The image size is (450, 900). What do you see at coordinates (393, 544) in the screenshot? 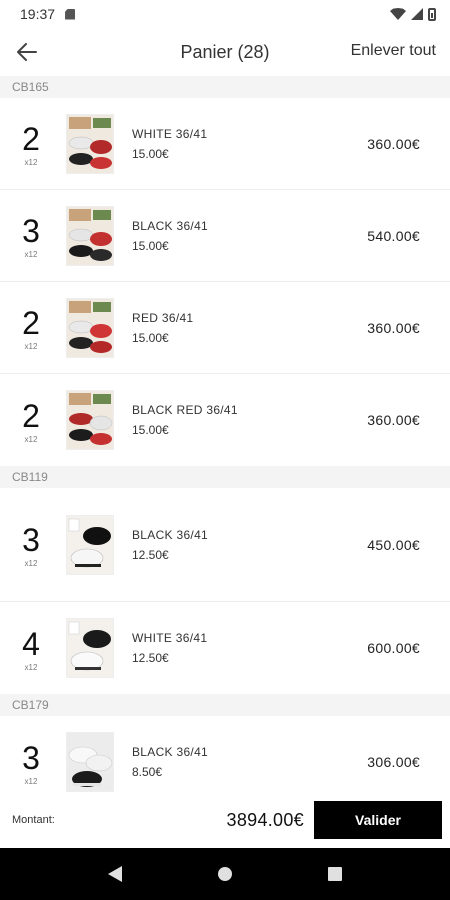
I see `line-total: 450.00€` at bounding box center [393, 544].